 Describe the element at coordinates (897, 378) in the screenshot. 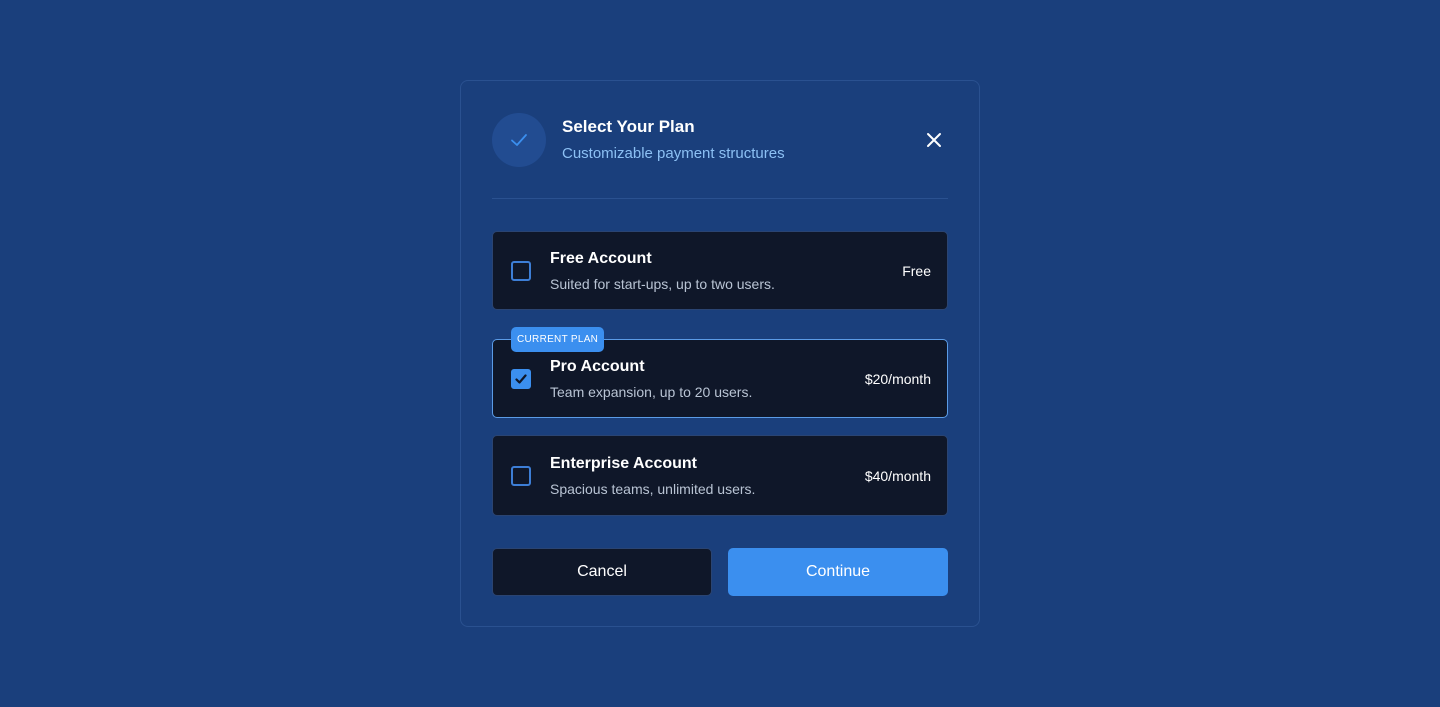

I see `plan-price: $20/month` at that location.